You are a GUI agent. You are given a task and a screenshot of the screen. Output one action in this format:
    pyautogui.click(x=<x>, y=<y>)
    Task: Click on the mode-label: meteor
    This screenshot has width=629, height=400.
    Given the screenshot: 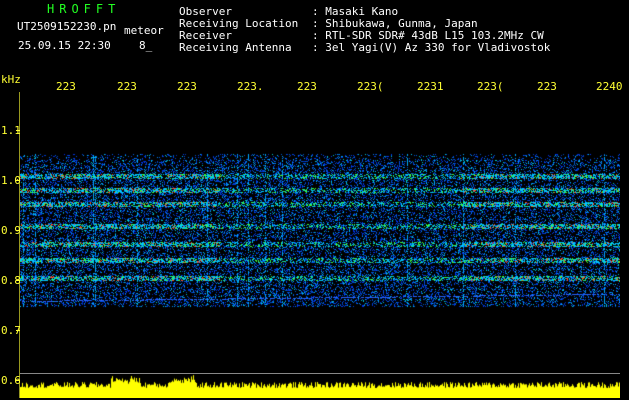 What is the action you would take?
    pyautogui.click(x=144, y=30)
    